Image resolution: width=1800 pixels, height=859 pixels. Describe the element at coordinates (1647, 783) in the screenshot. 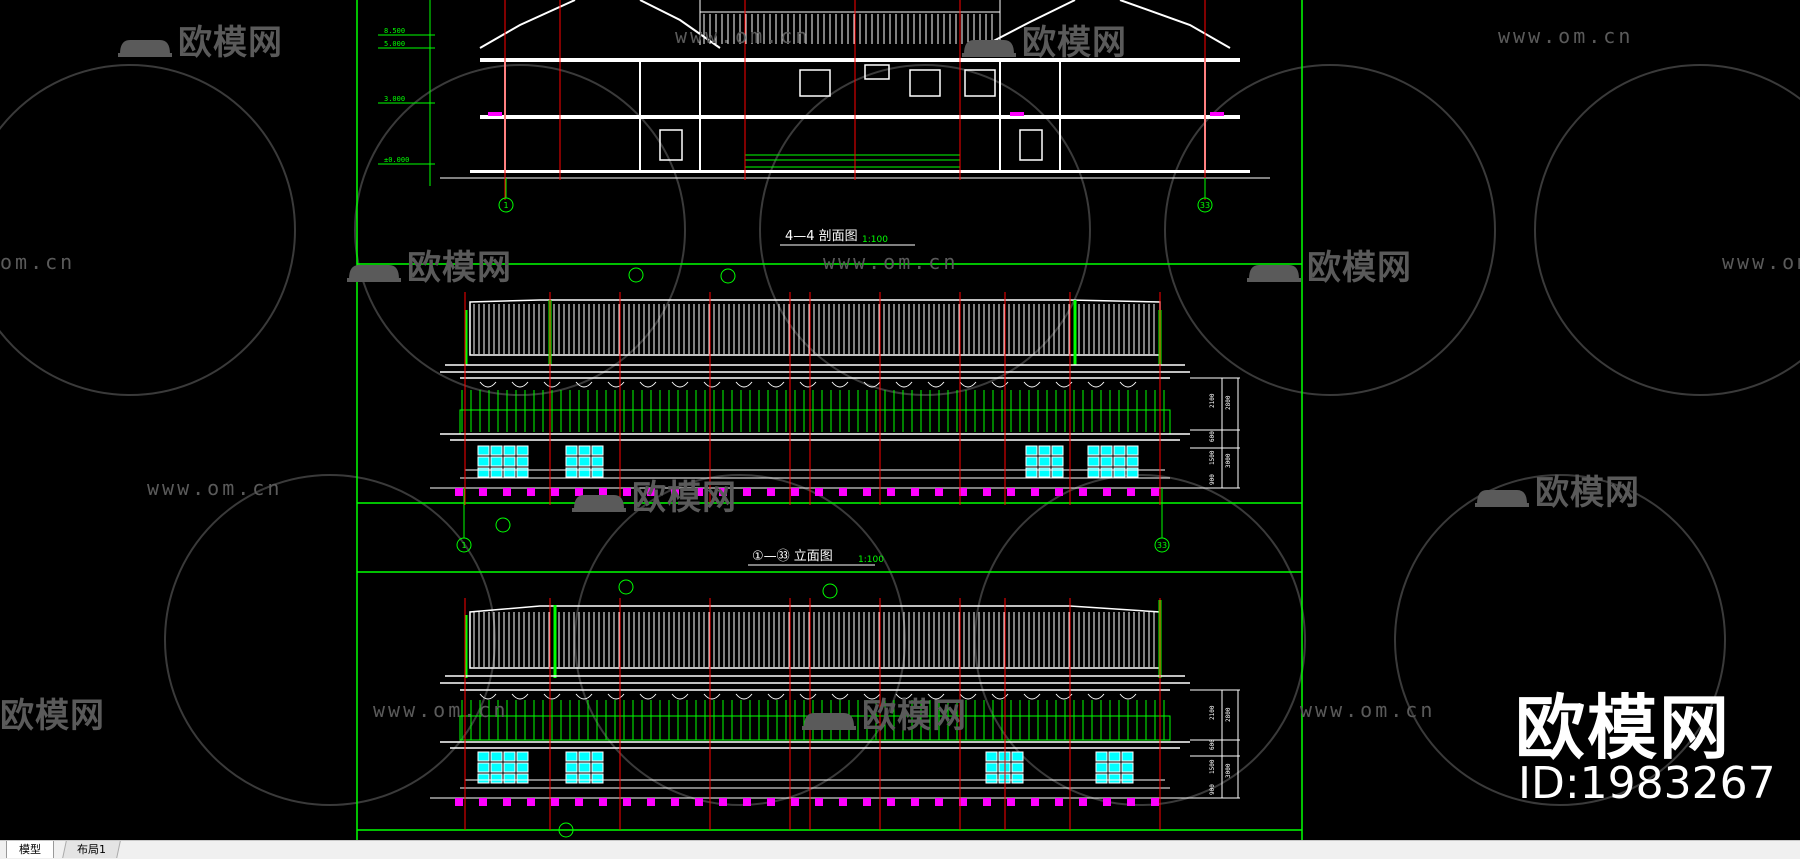

I see `brand-id: ID:1983267` at that location.